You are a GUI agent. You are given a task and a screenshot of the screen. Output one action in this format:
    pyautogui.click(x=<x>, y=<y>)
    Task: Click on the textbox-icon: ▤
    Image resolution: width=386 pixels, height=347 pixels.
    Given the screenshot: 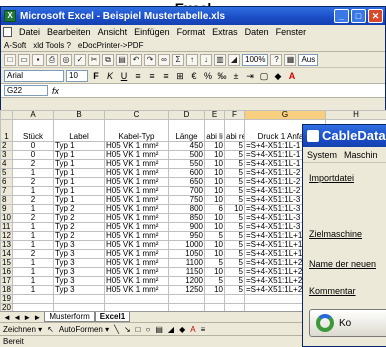 What is the action you would take?
    pyautogui.click(x=159, y=329)
    